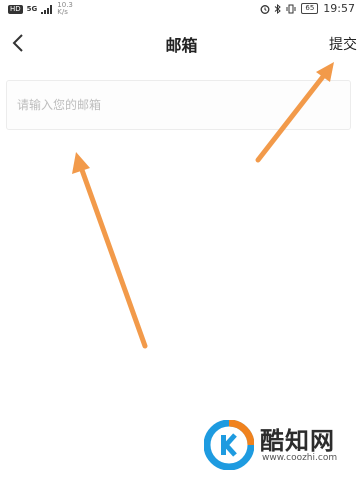 The image size is (363, 480). Describe the element at coordinates (32, 9) in the screenshot. I see `network-type: 5G` at that location.